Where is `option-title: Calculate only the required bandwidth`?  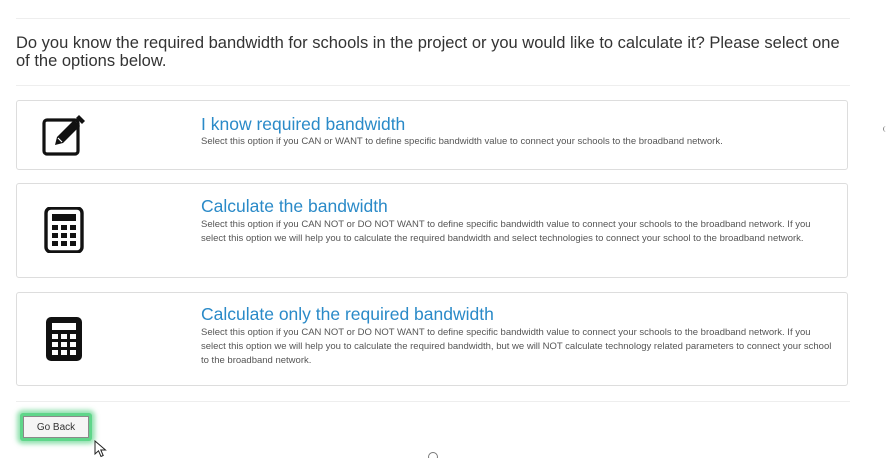
option-title: Calculate only the required bandwidth is located at coordinates (347, 314).